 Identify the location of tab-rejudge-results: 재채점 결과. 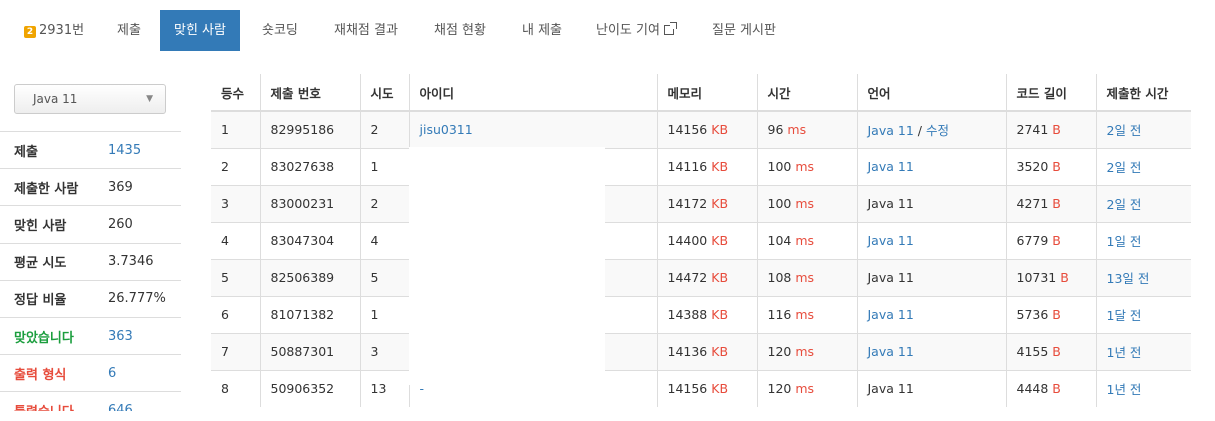
(366, 30).